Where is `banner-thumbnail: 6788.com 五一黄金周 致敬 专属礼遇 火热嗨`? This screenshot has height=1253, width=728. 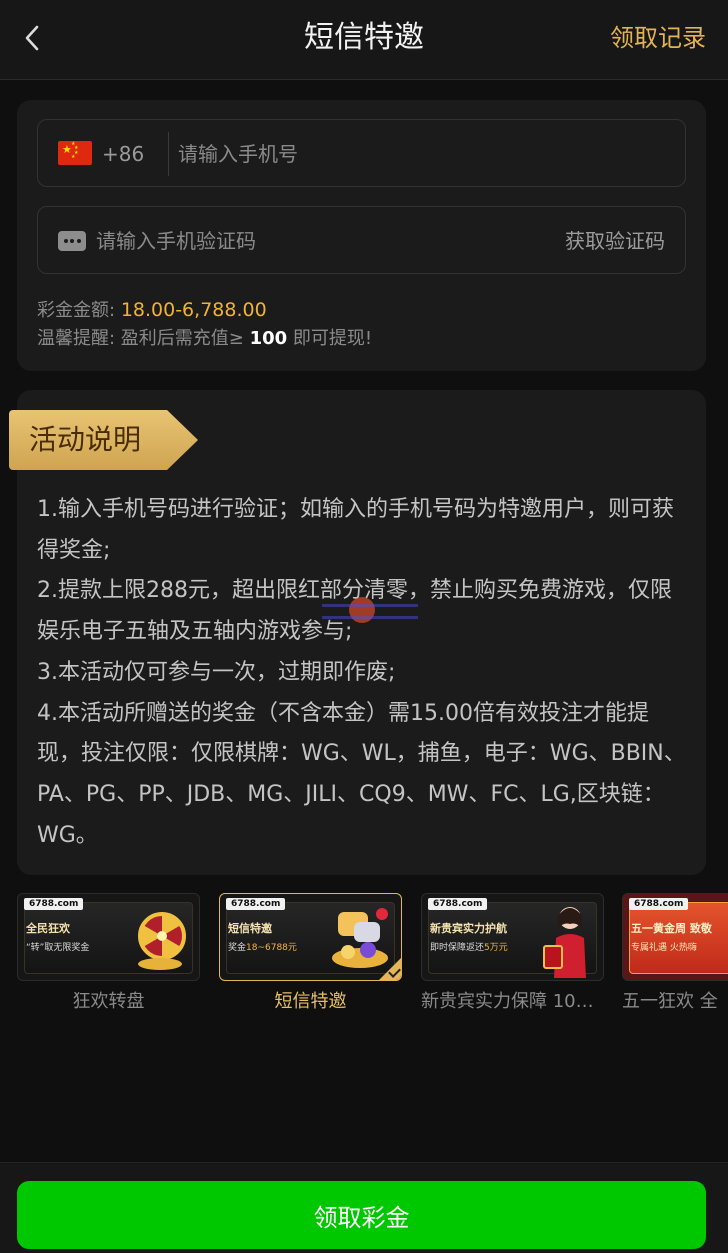 banner-thumbnail: 6788.com 五一黄金周 致敬 专属礼遇 火热嗨 is located at coordinates (675, 937).